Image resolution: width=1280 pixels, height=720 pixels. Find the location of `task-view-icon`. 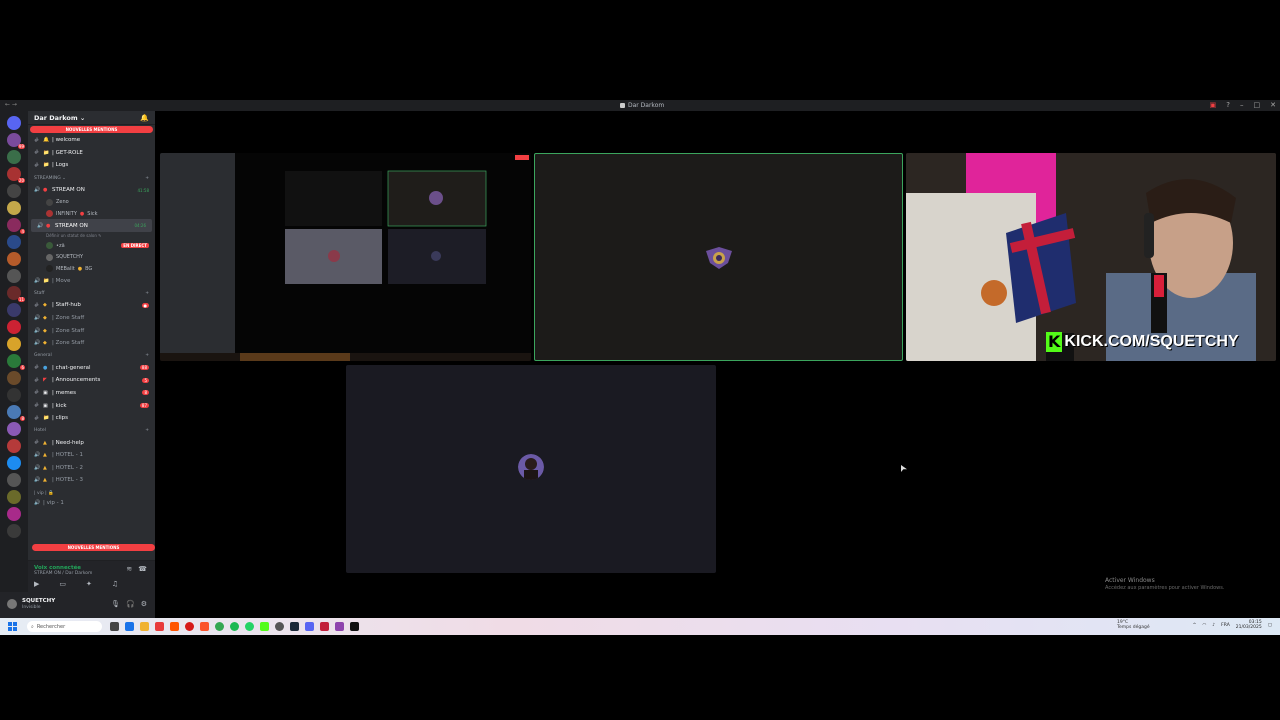

task-view-icon is located at coordinates (114, 626).